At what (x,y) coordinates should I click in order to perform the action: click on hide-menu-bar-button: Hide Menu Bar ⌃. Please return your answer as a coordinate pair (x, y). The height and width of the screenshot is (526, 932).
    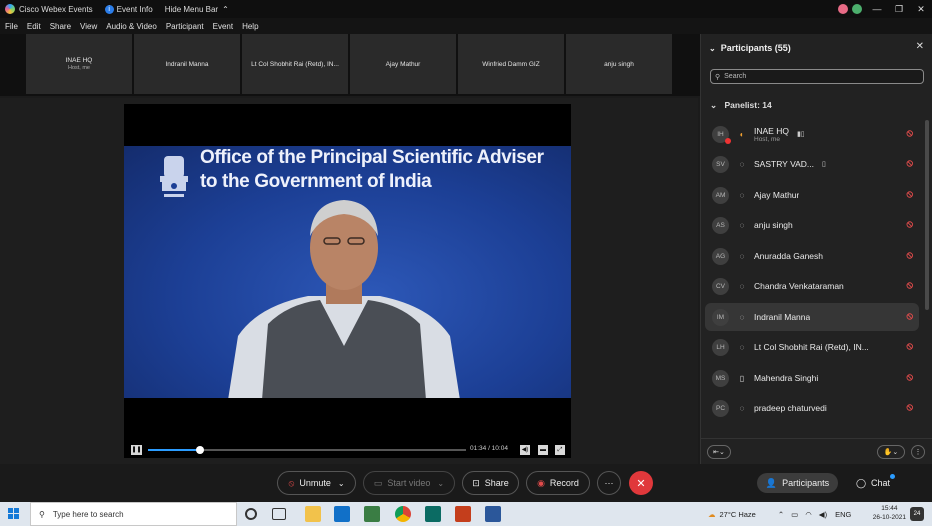
    Looking at the image, I should click on (197, 9).